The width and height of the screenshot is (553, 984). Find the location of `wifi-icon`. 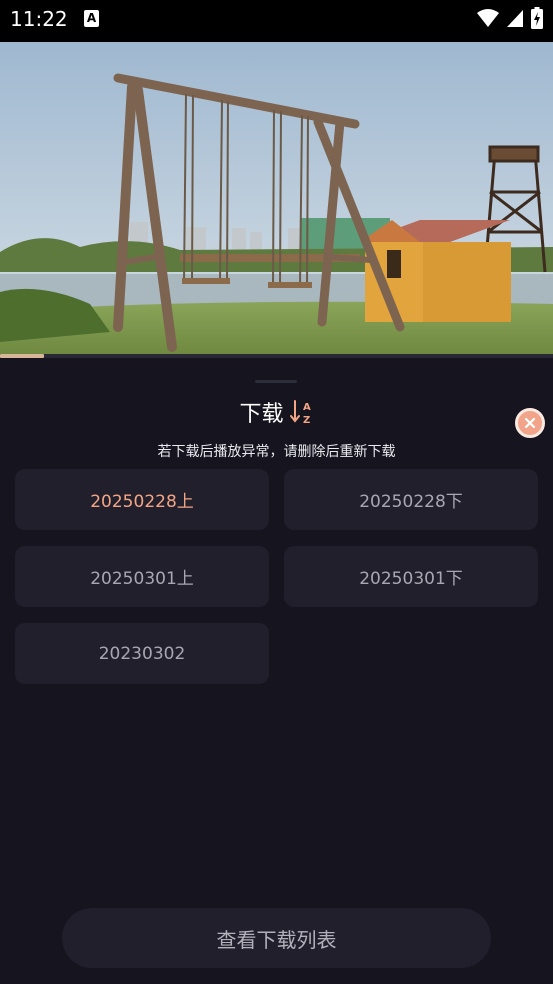

wifi-icon is located at coordinates (488, 18).